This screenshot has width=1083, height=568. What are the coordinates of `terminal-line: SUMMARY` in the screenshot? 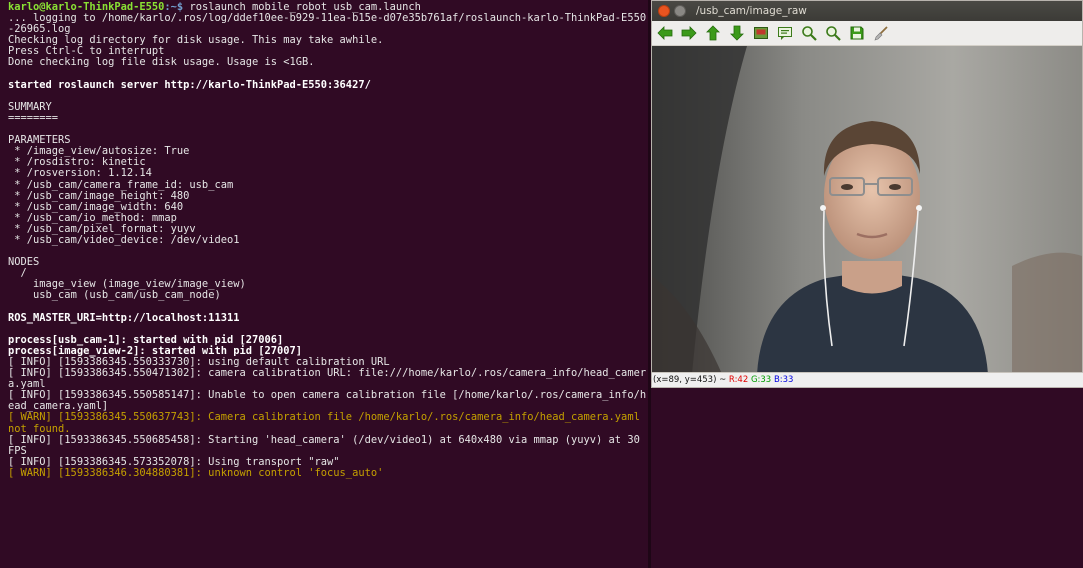 It's located at (30, 106).